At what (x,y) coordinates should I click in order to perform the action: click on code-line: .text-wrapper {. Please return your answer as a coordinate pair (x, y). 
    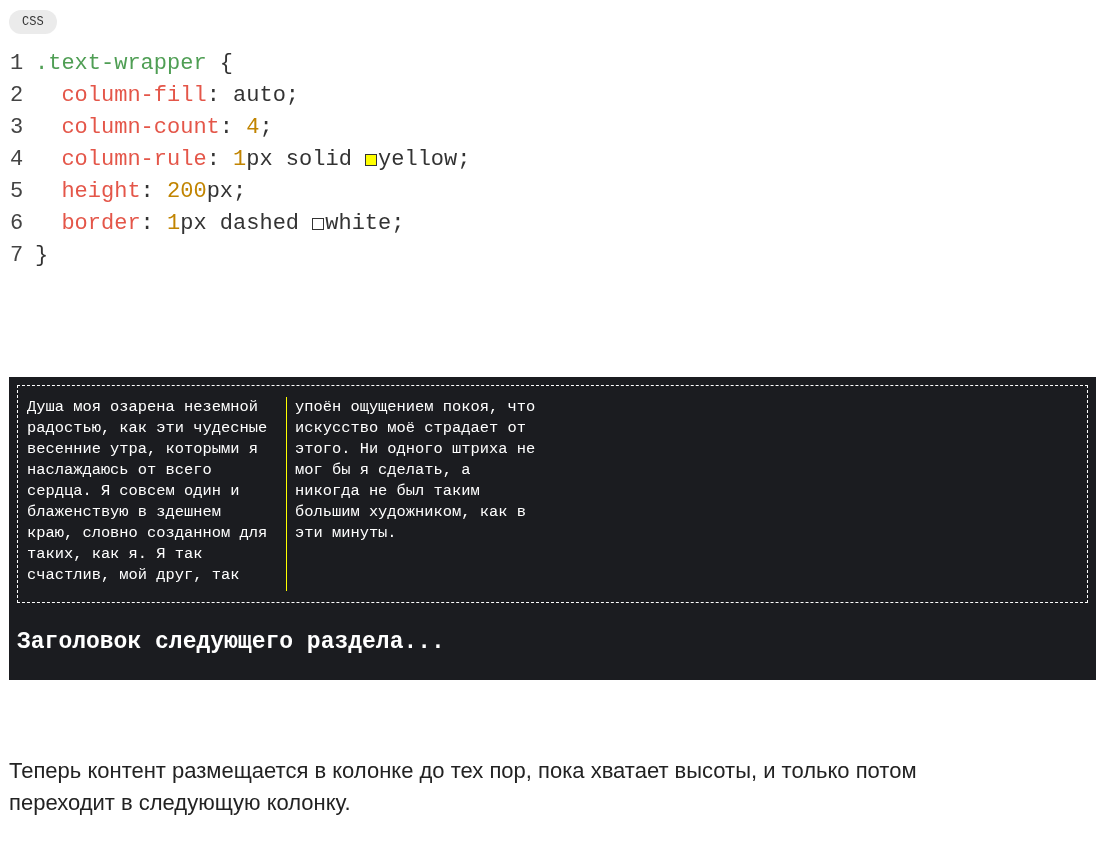
    Looking at the image, I should click on (134, 64).